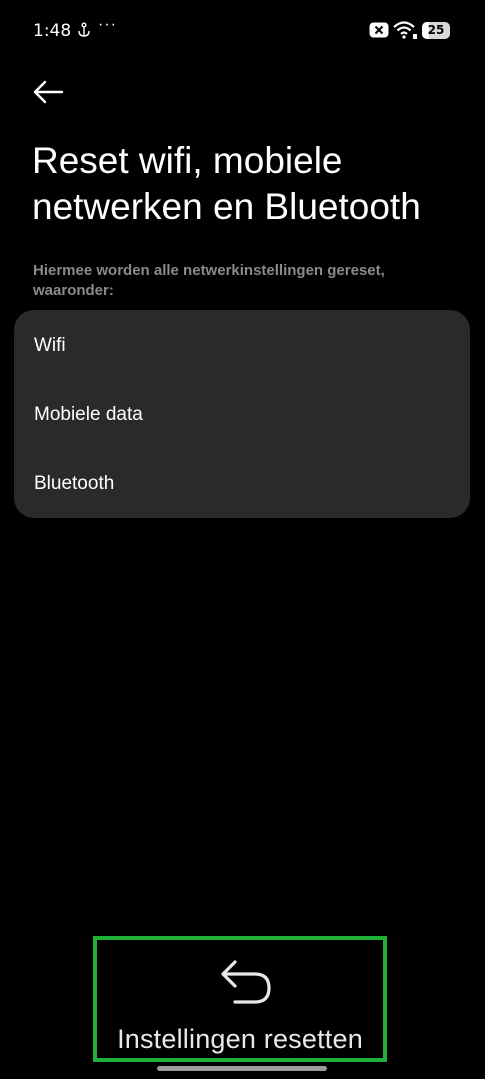 Image resolution: width=485 pixels, height=1079 pixels. I want to click on reset-settings-button: Instellingen resetten, so click(240, 999).